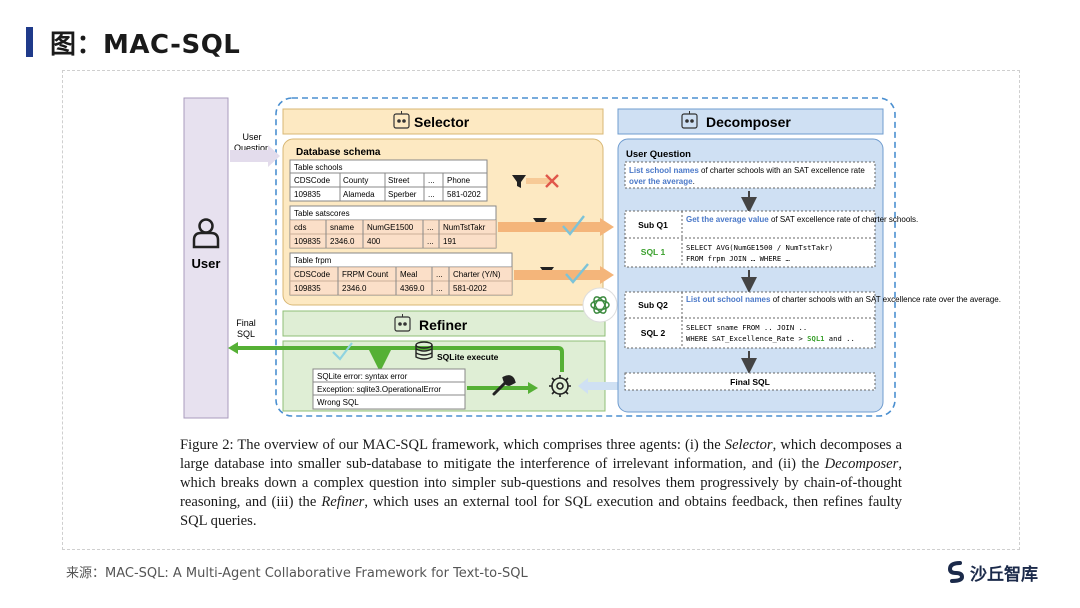 The image size is (1080, 608). Describe the element at coordinates (443, 325) in the screenshot. I see `refiner-title: Refiner` at that location.